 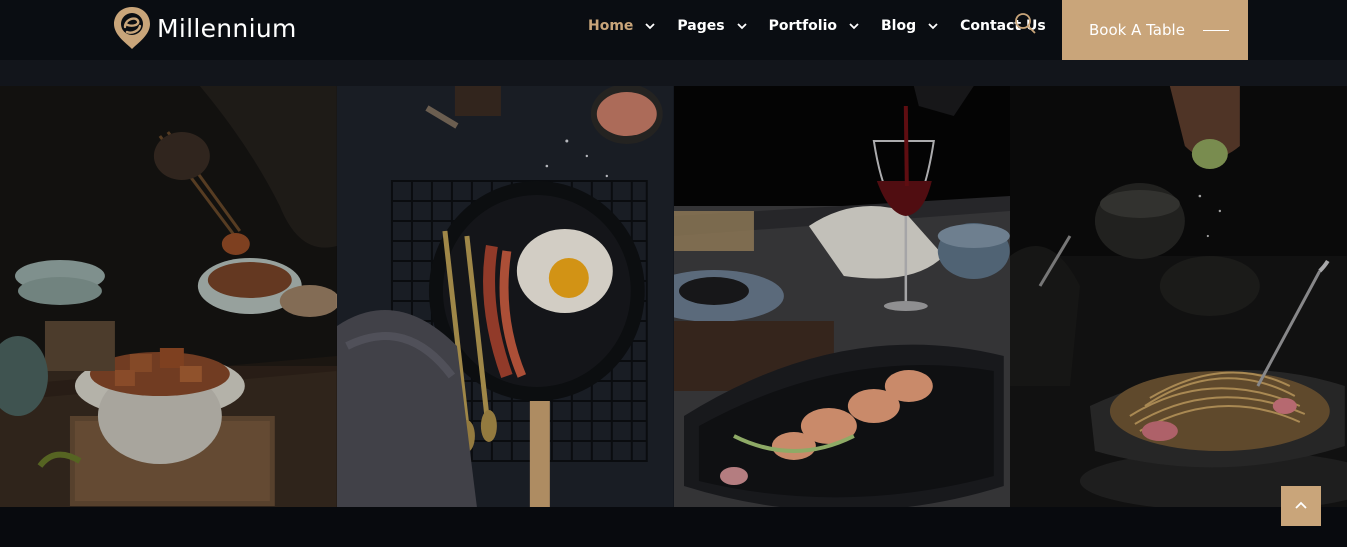 I want to click on nav-item-label: Pages, so click(x=701, y=26).